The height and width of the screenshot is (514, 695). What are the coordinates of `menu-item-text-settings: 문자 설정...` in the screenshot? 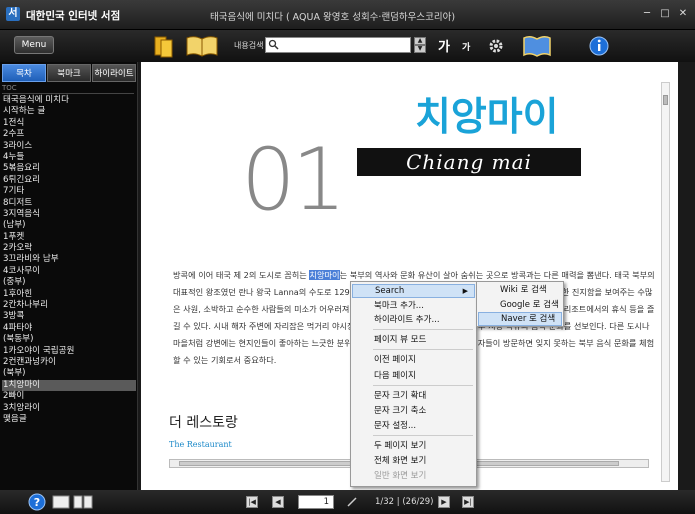 It's located at (413, 426).